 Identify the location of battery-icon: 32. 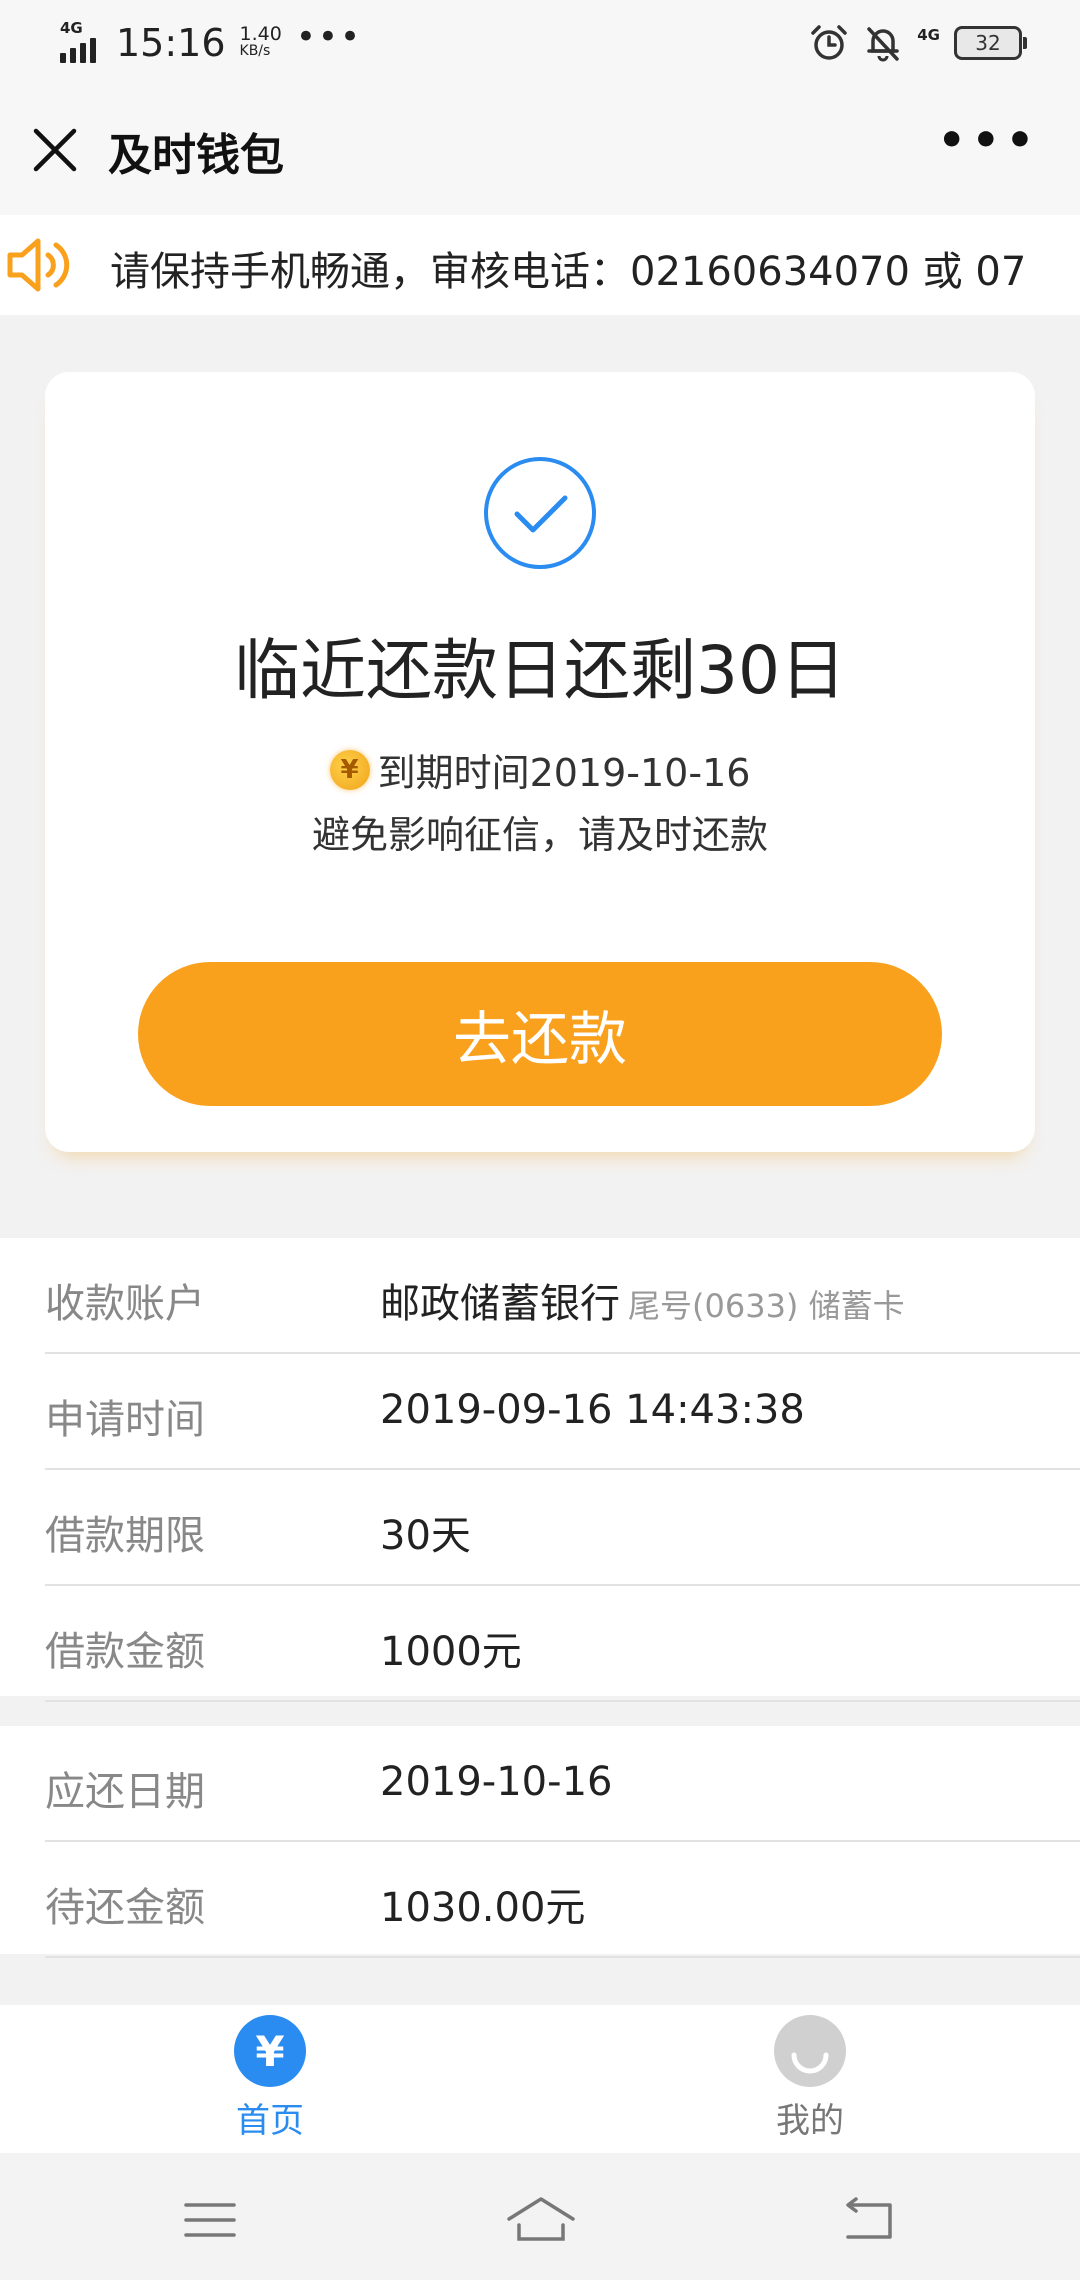
(990, 43).